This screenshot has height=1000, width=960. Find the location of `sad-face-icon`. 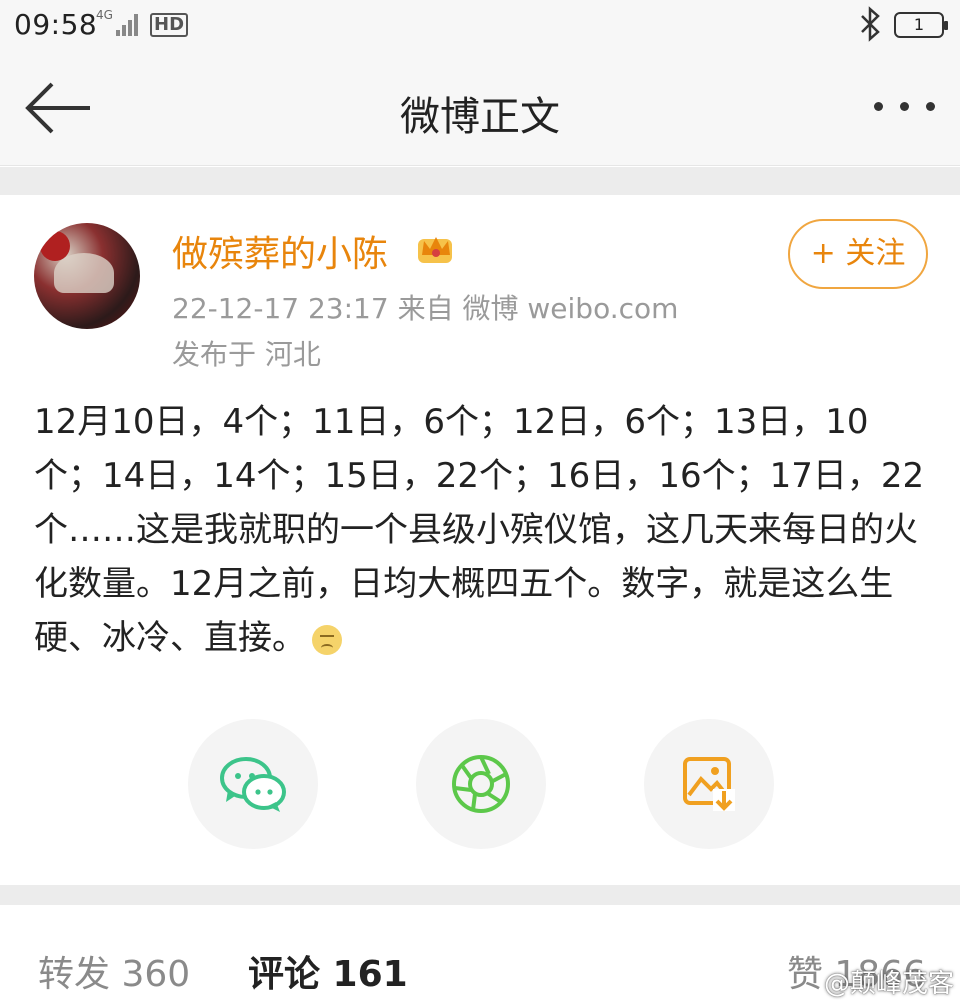

sad-face-icon is located at coordinates (327, 639).